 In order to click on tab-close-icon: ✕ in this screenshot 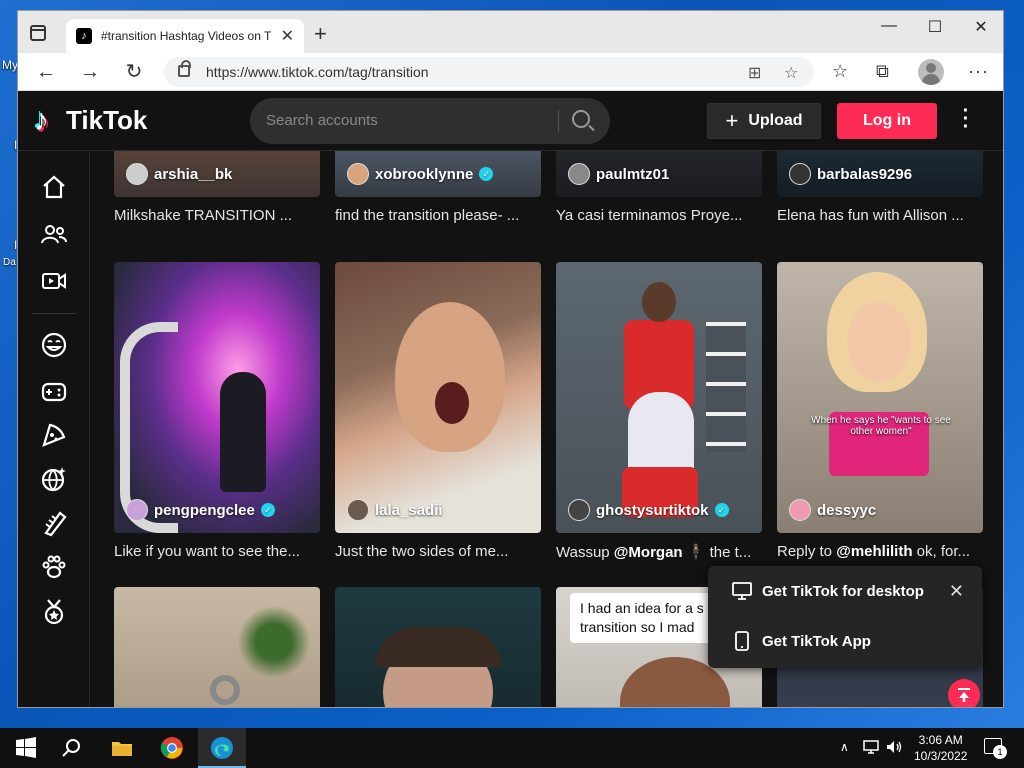, I will do `click(287, 36)`.